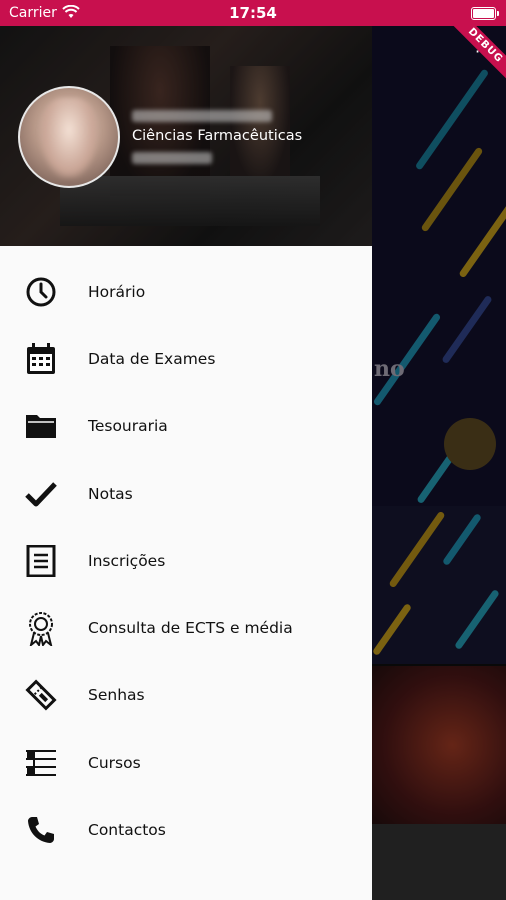 The image size is (506, 900). Describe the element at coordinates (110, 493) in the screenshot. I see `menu-item-label: Notas` at that location.